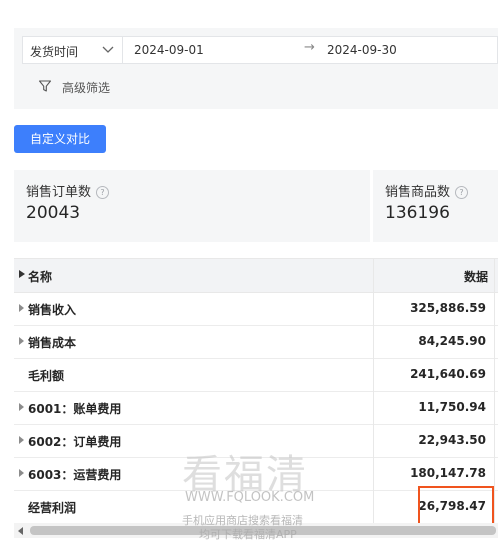 The height and width of the screenshot is (558, 498). Describe the element at coordinates (256, 441) in the screenshot. I see `table-row: 6002：订单费用 22,943.50` at that location.